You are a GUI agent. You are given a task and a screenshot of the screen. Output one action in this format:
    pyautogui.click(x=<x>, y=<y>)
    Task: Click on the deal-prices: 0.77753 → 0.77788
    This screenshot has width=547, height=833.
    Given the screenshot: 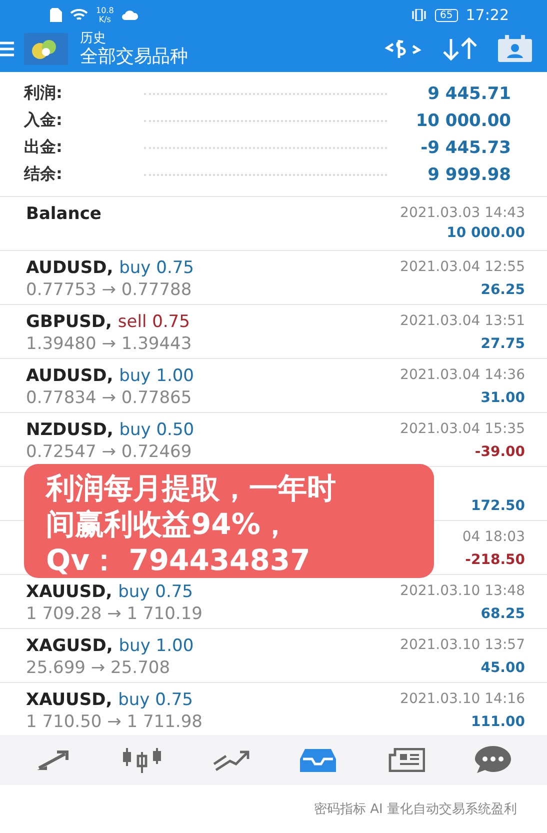 What is the action you would take?
    pyautogui.click(x=109, y=290)
    